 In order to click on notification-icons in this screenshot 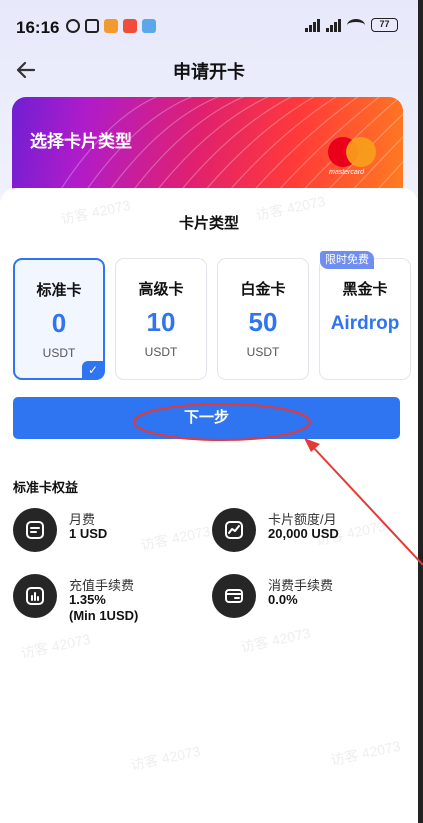, I will do `click(111, 26)`.